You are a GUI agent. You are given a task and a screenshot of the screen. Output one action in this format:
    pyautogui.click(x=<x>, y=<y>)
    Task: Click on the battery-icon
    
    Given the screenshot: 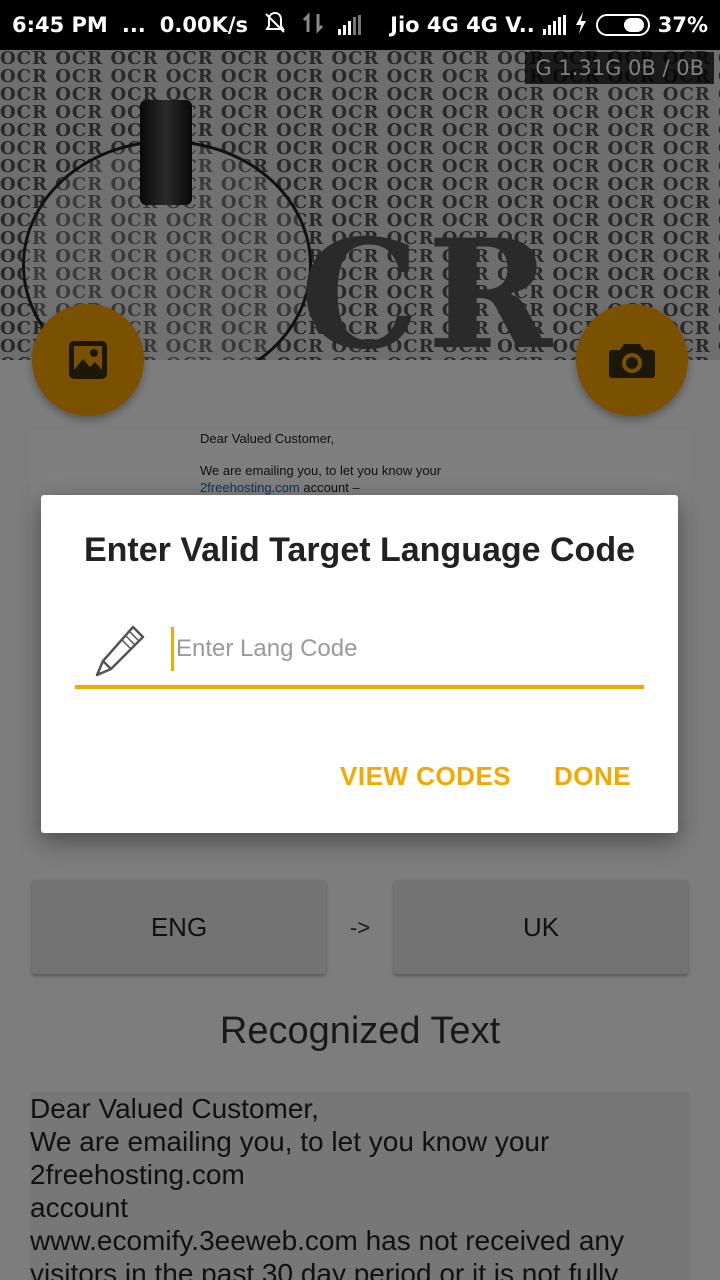 What is the action you would take?
    pyautogui.click(x=622, y=25)
    